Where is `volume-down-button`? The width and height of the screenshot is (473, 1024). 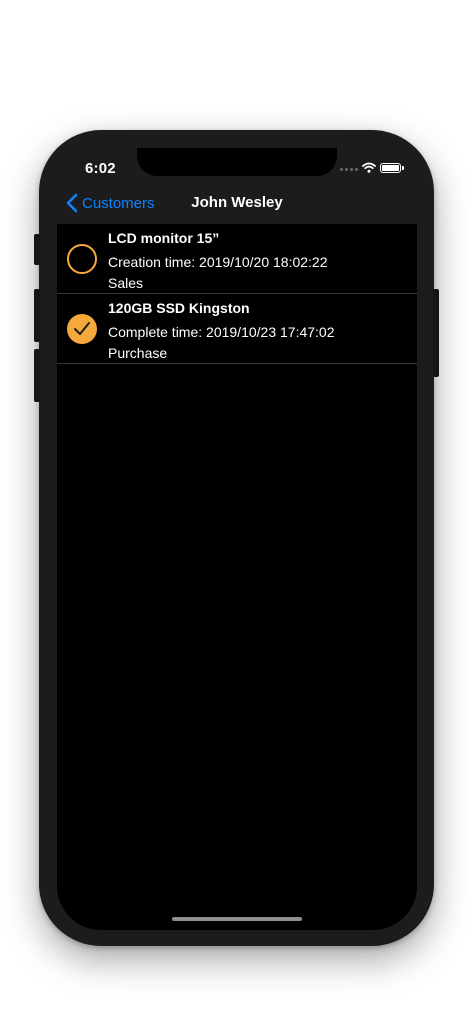 volume-down-button is located at coordinates (37, 375).